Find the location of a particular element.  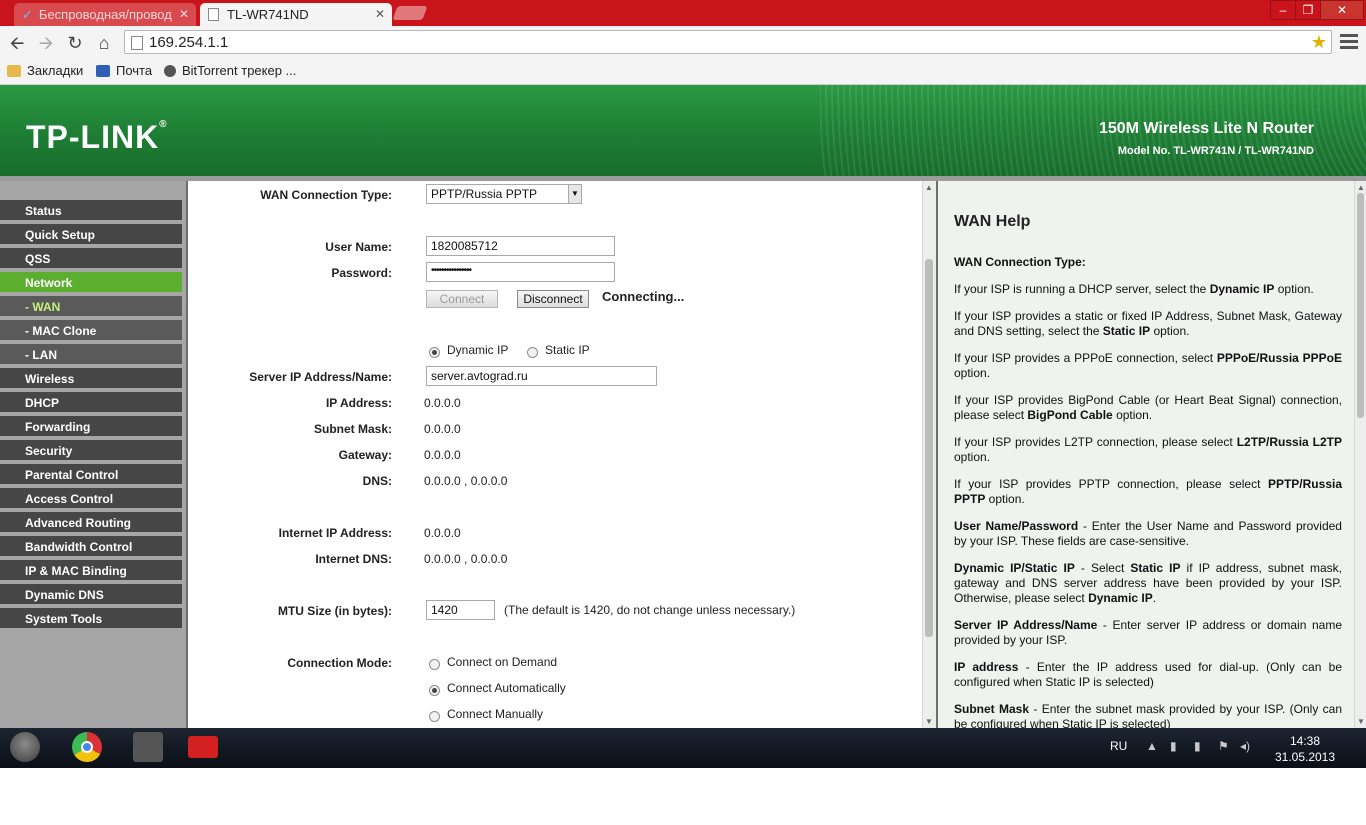

browser-toolbar: 🡨 🡪 ↻ ⌂ 169.254.1.1 ★ is located at coordinates (683, 43).